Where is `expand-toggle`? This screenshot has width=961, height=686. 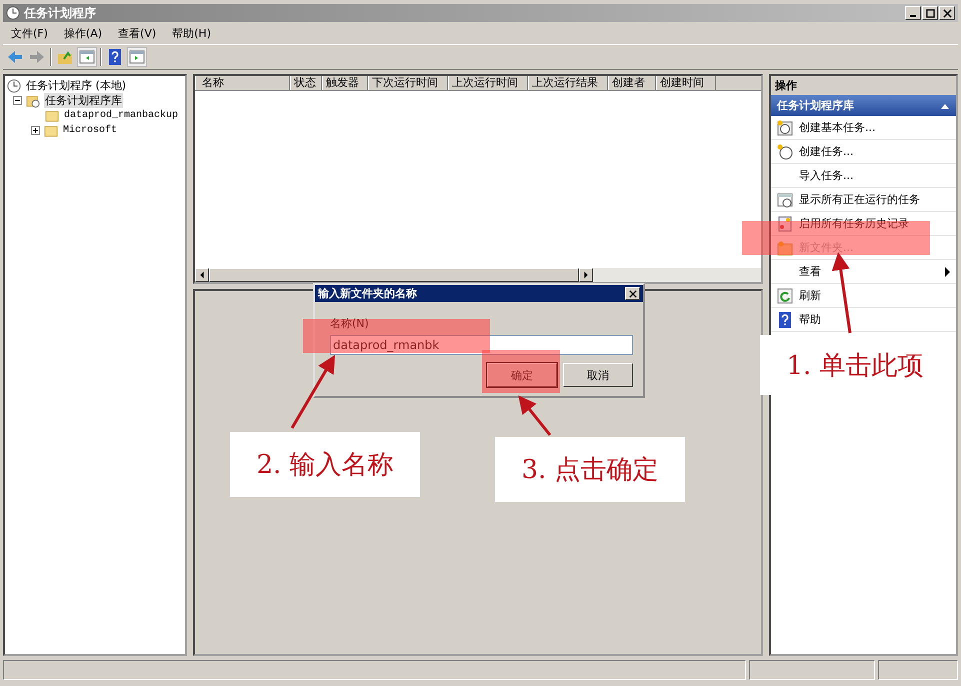
expand-toggle is located at coordinates (35, 130).